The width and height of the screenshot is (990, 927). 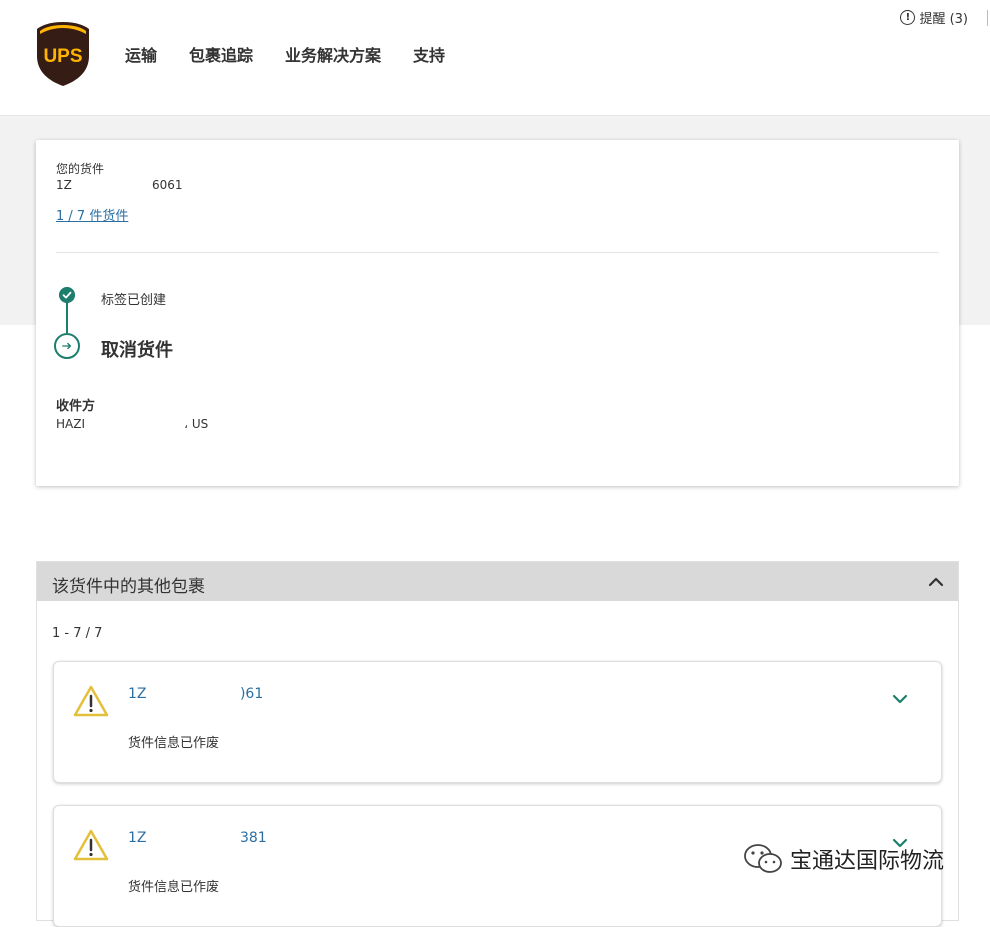 What do you see at coordinates (67, 318) in the screenshot?
I see `progress-line` at bounding box center [67, 318].